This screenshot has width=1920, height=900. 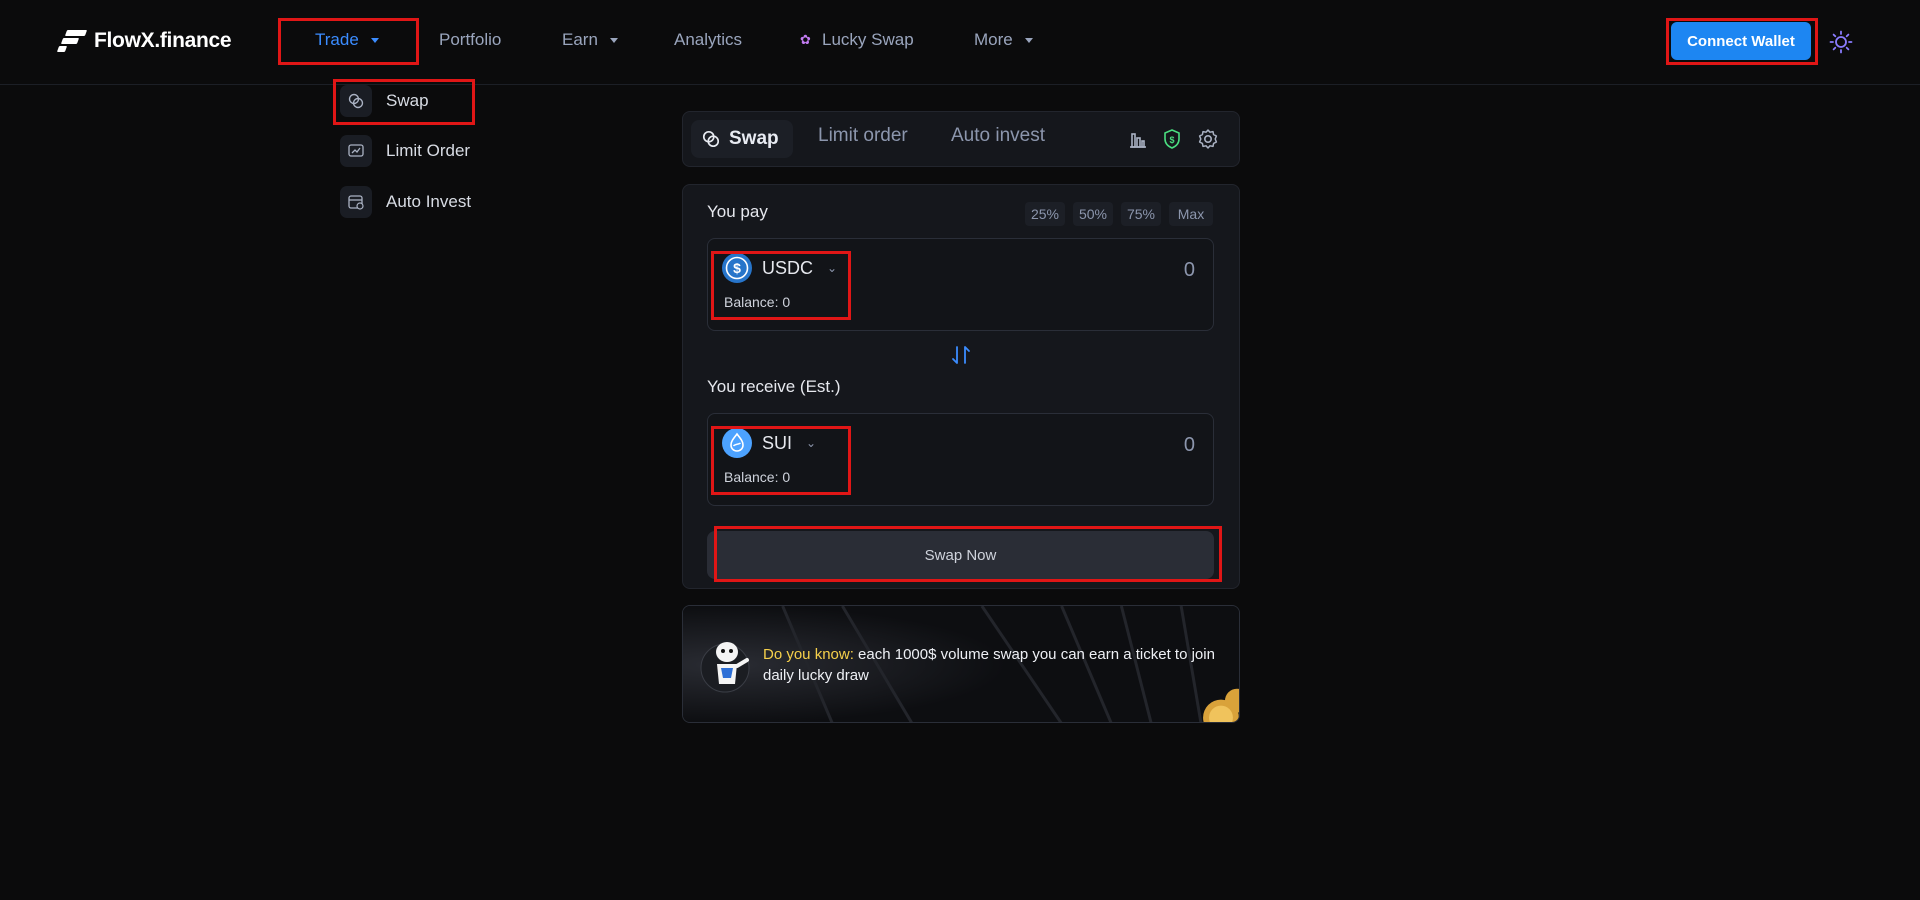 What do you see at coordinates (580, 39) in the screenshot?
I see `nav-earn-label: Earn` at bounding box center [580, 39].